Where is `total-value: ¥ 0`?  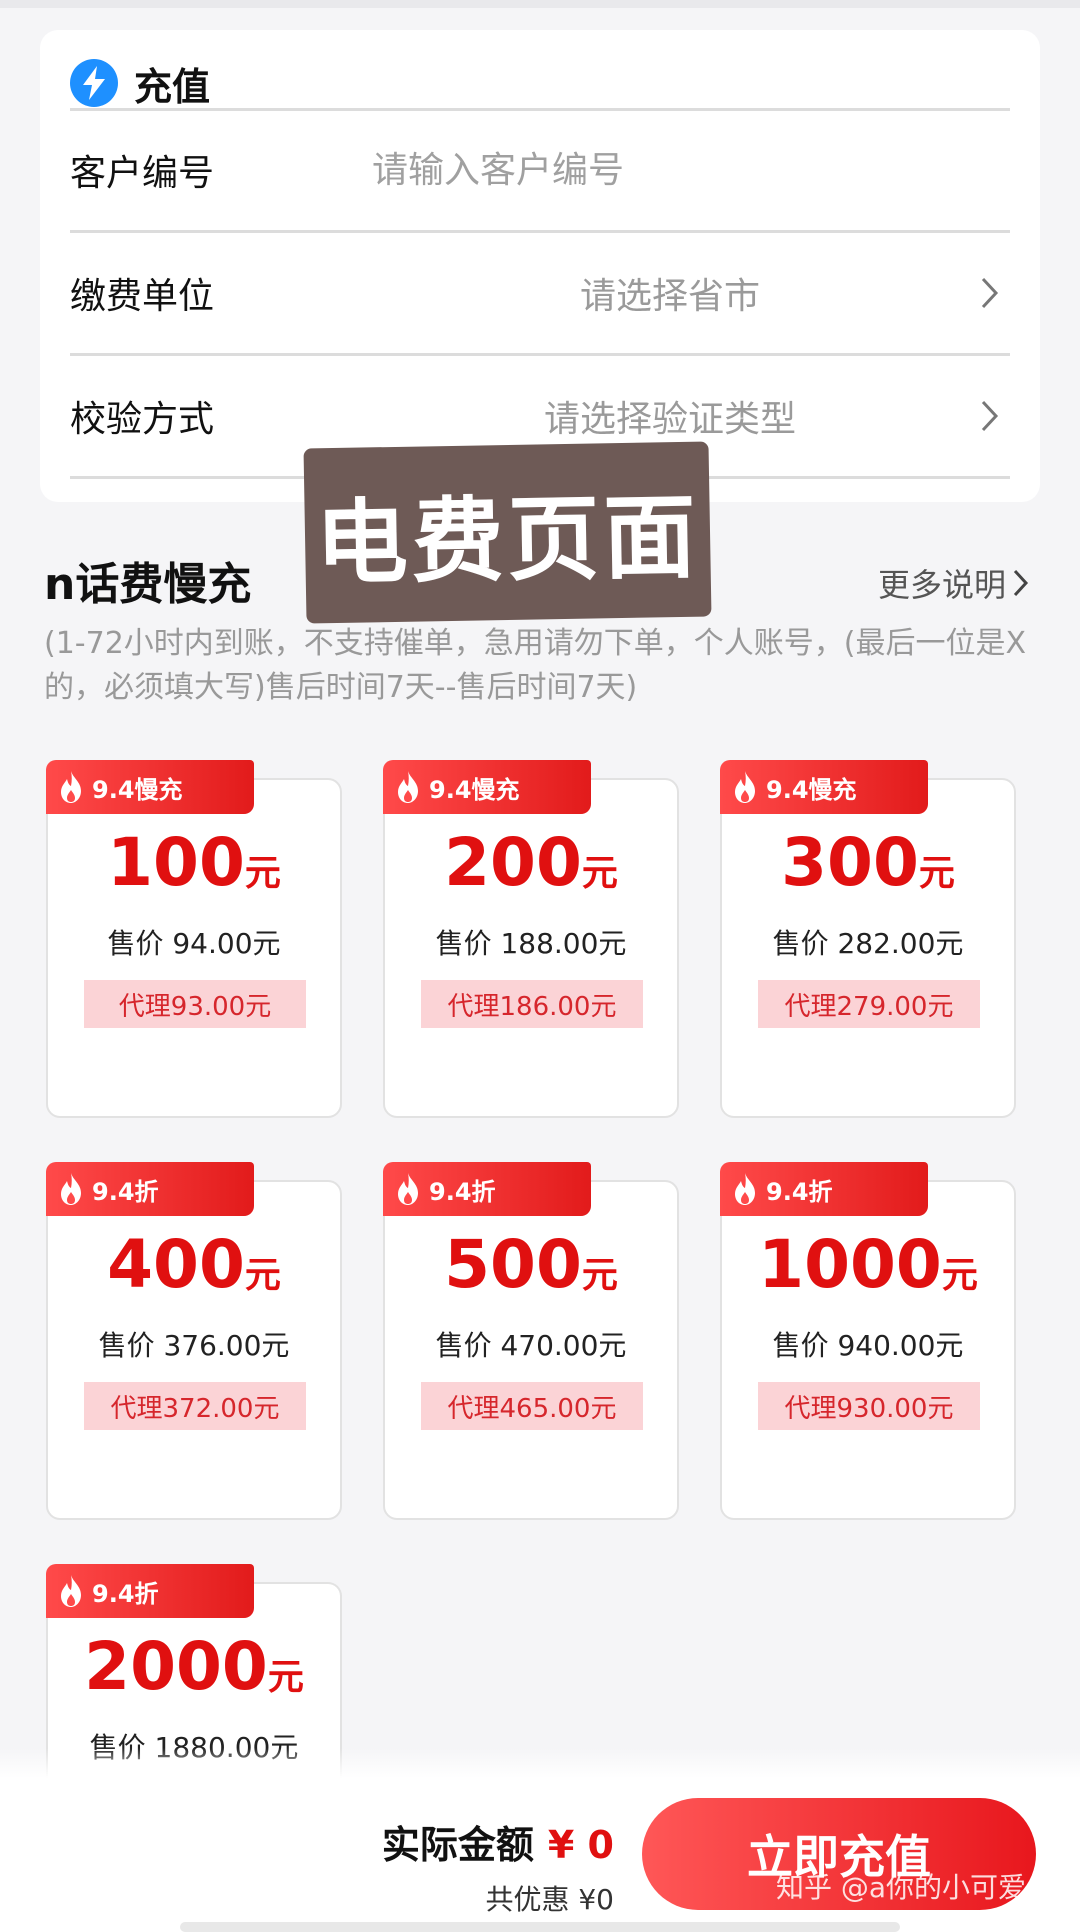
total-value: ¥ 0 is located at coordinates (580, 1845).